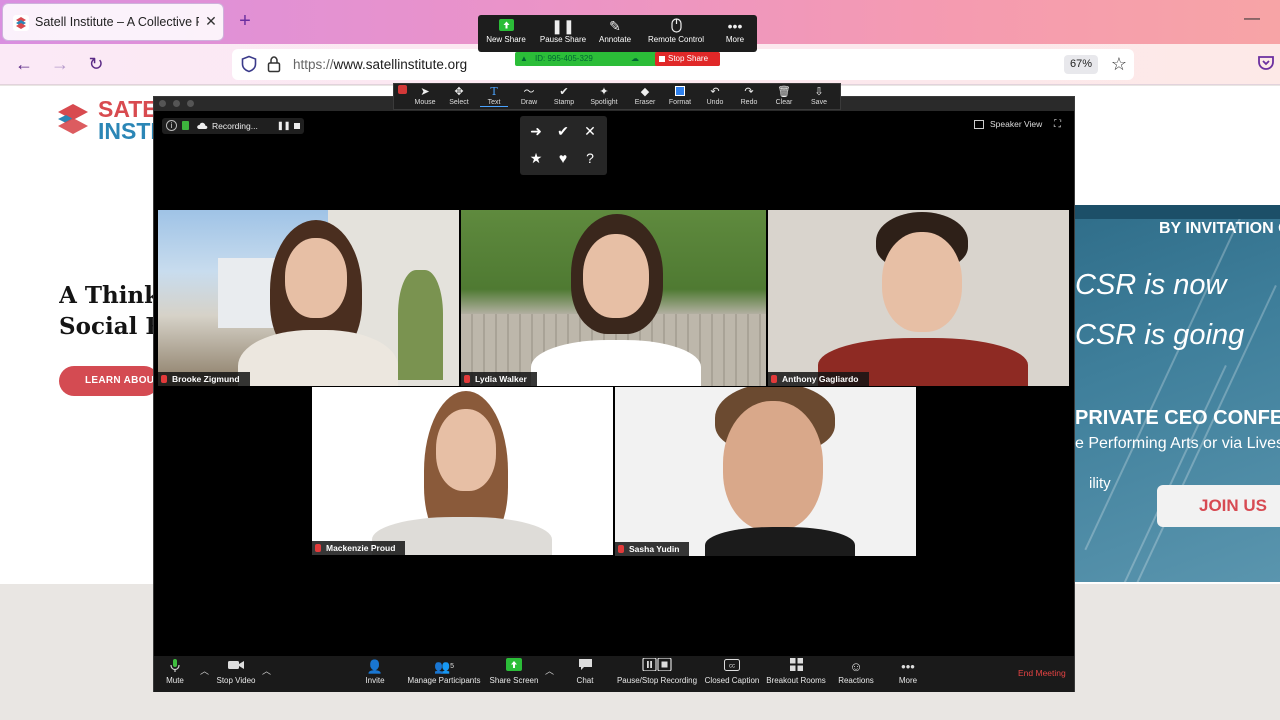 The height and width of the screenshot is (720, 1280). I want to click on info-icon: i, so click(171, 125).